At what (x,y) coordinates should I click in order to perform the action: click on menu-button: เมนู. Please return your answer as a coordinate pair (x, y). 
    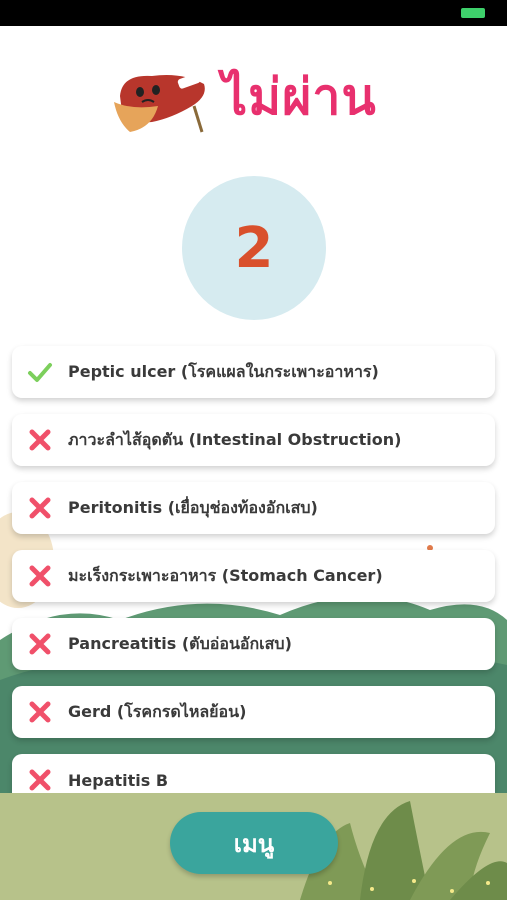
    Looking at the image, I should click on (254, 843).